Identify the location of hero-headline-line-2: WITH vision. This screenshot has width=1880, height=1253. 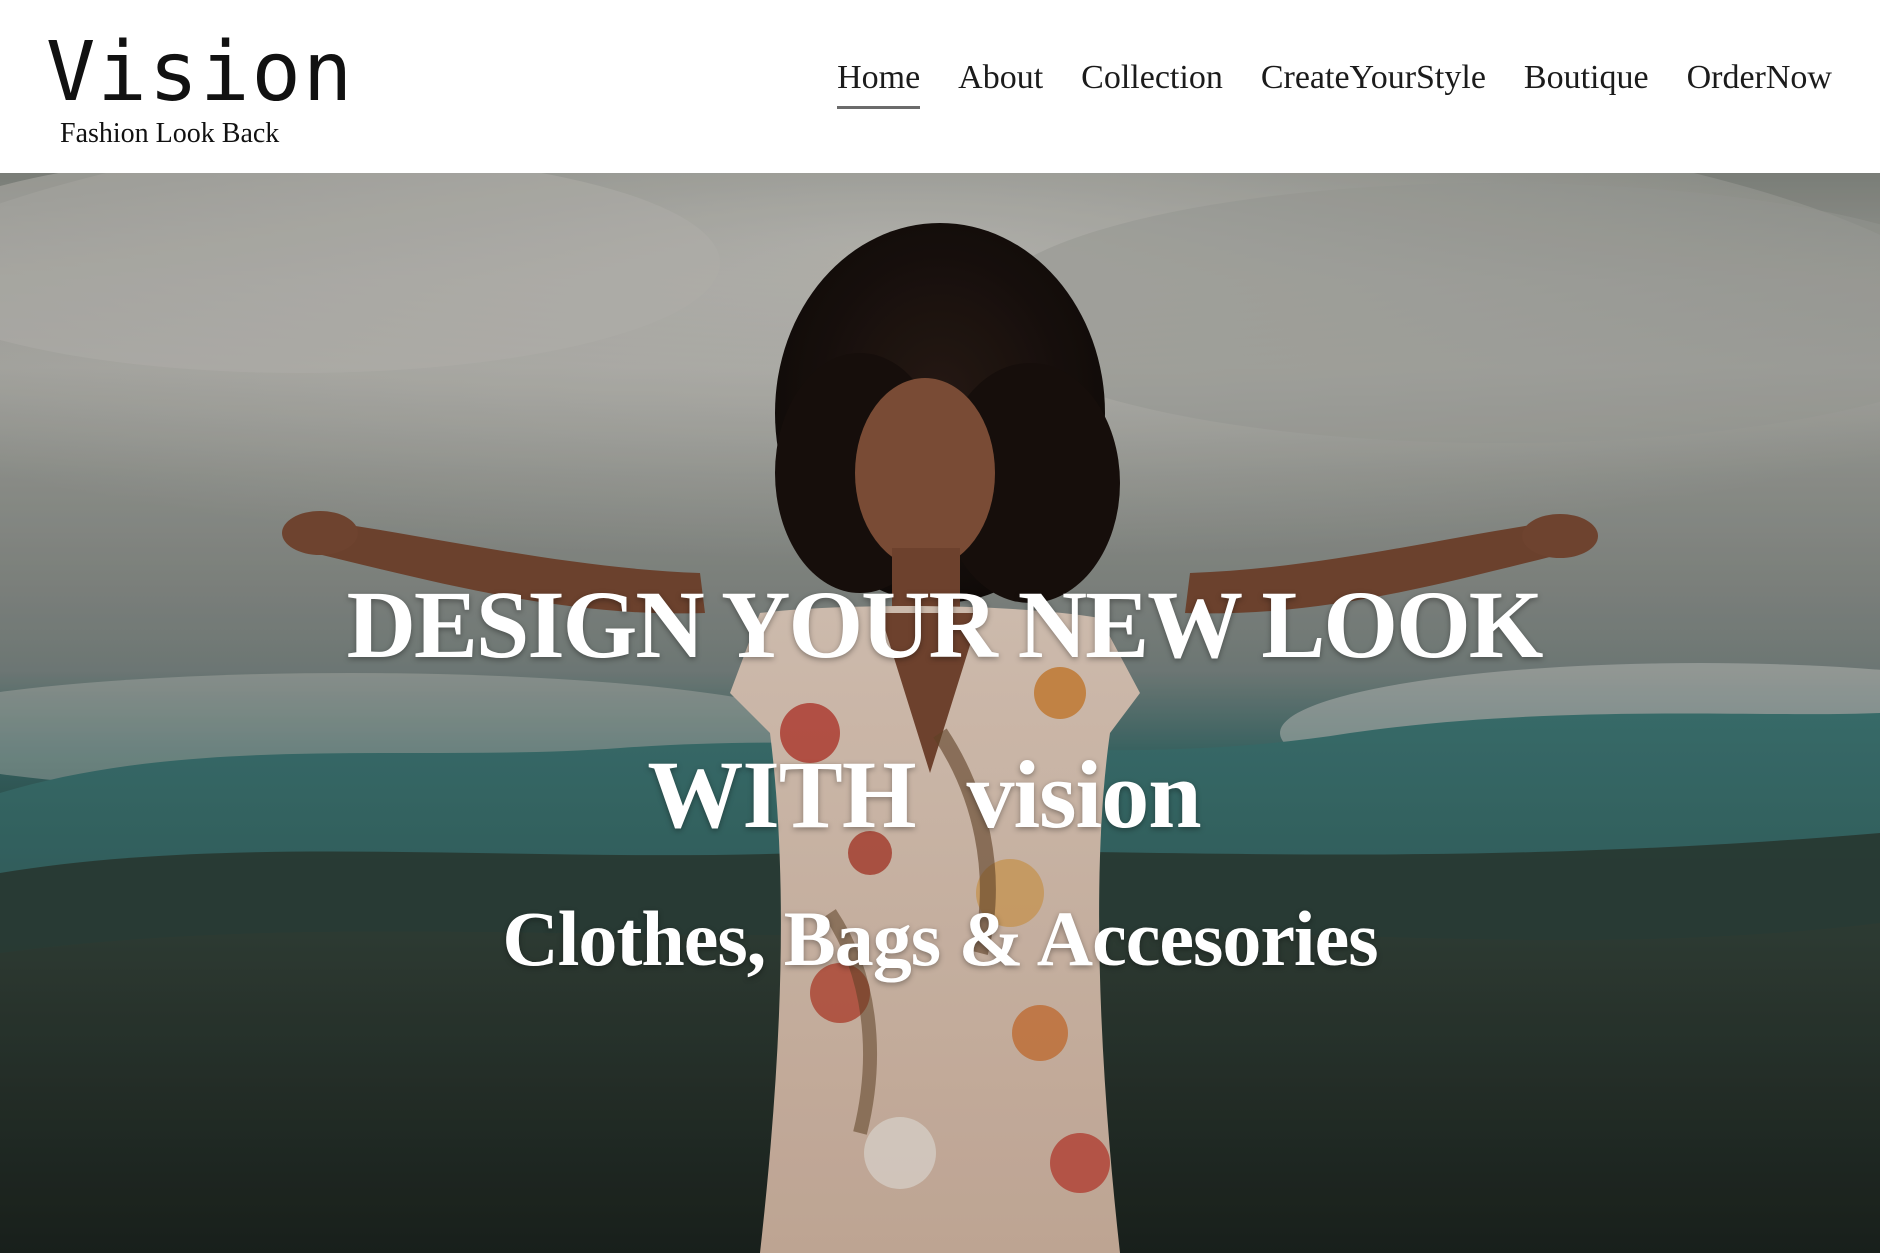
(924, 794).